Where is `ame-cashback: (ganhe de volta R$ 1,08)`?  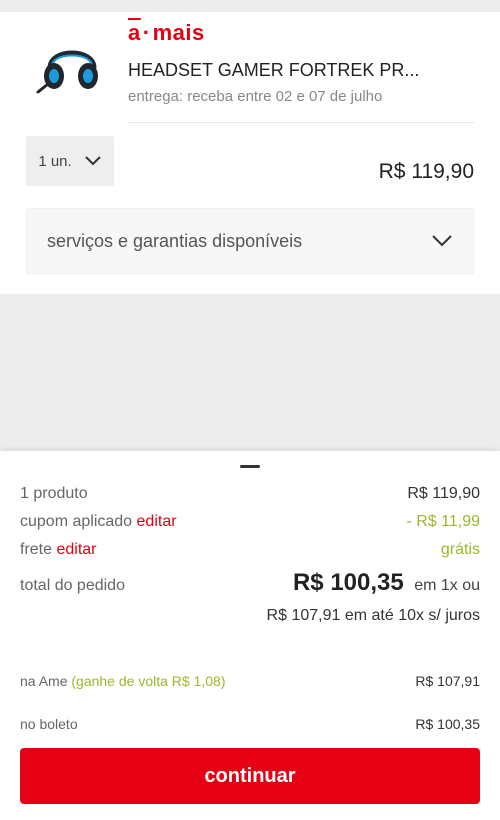 ame-cashback: (ganhe de volta R$ 1,08) is located at coordinates (148, 681).